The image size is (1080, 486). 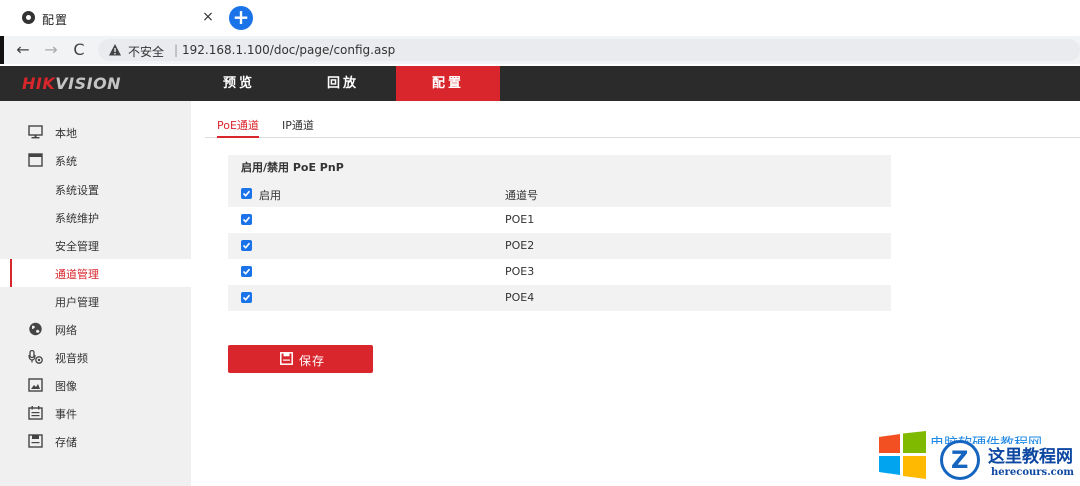 I want to click on url-input: 不安全 | 192.168.1.100/doc/page/config.asp, so click(x=589, y=50).